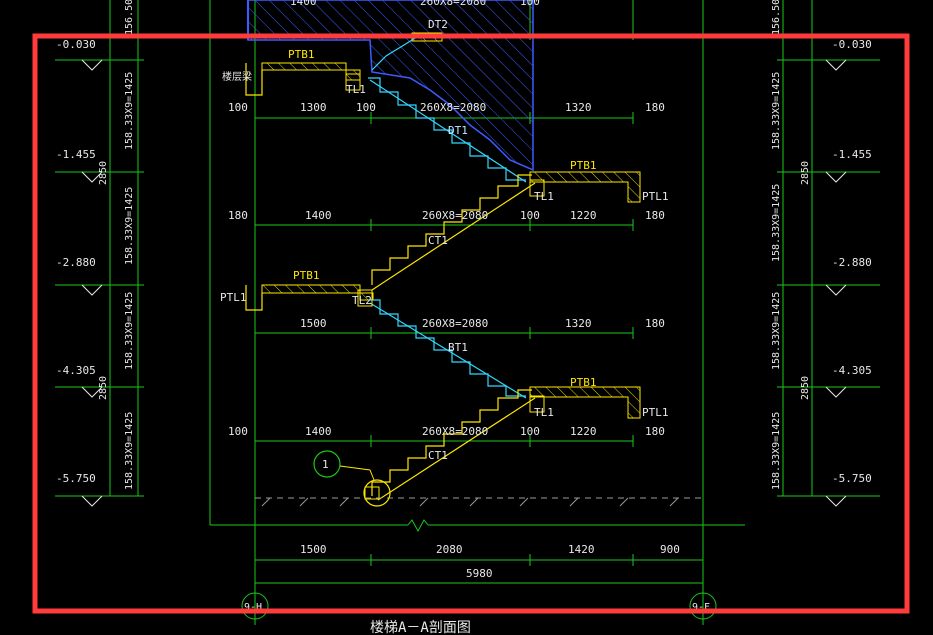 This screenshot has height=635, width=933. Describe the element at coordinates (670, 549) in the screenshot. I see `dimension-label: 900` at that location.